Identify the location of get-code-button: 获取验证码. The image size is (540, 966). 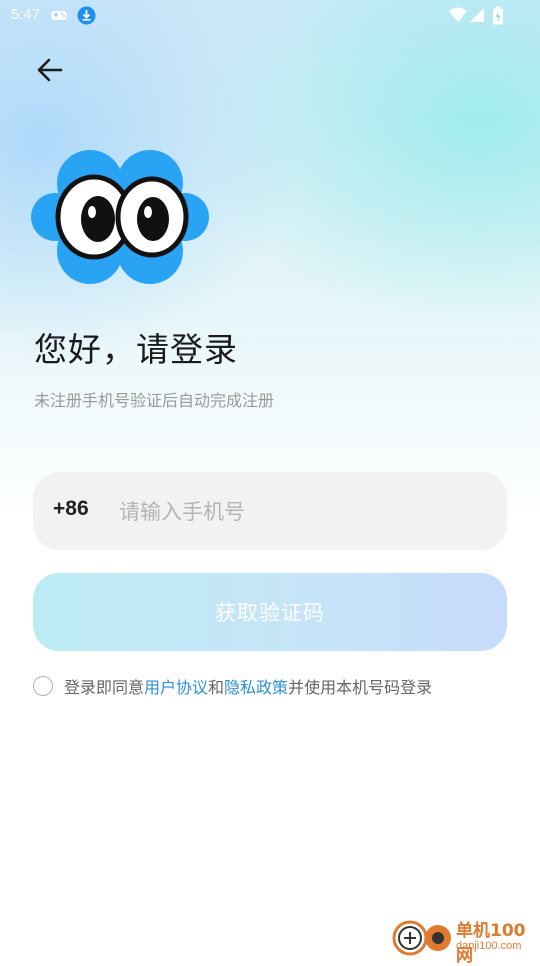
(270, 612).